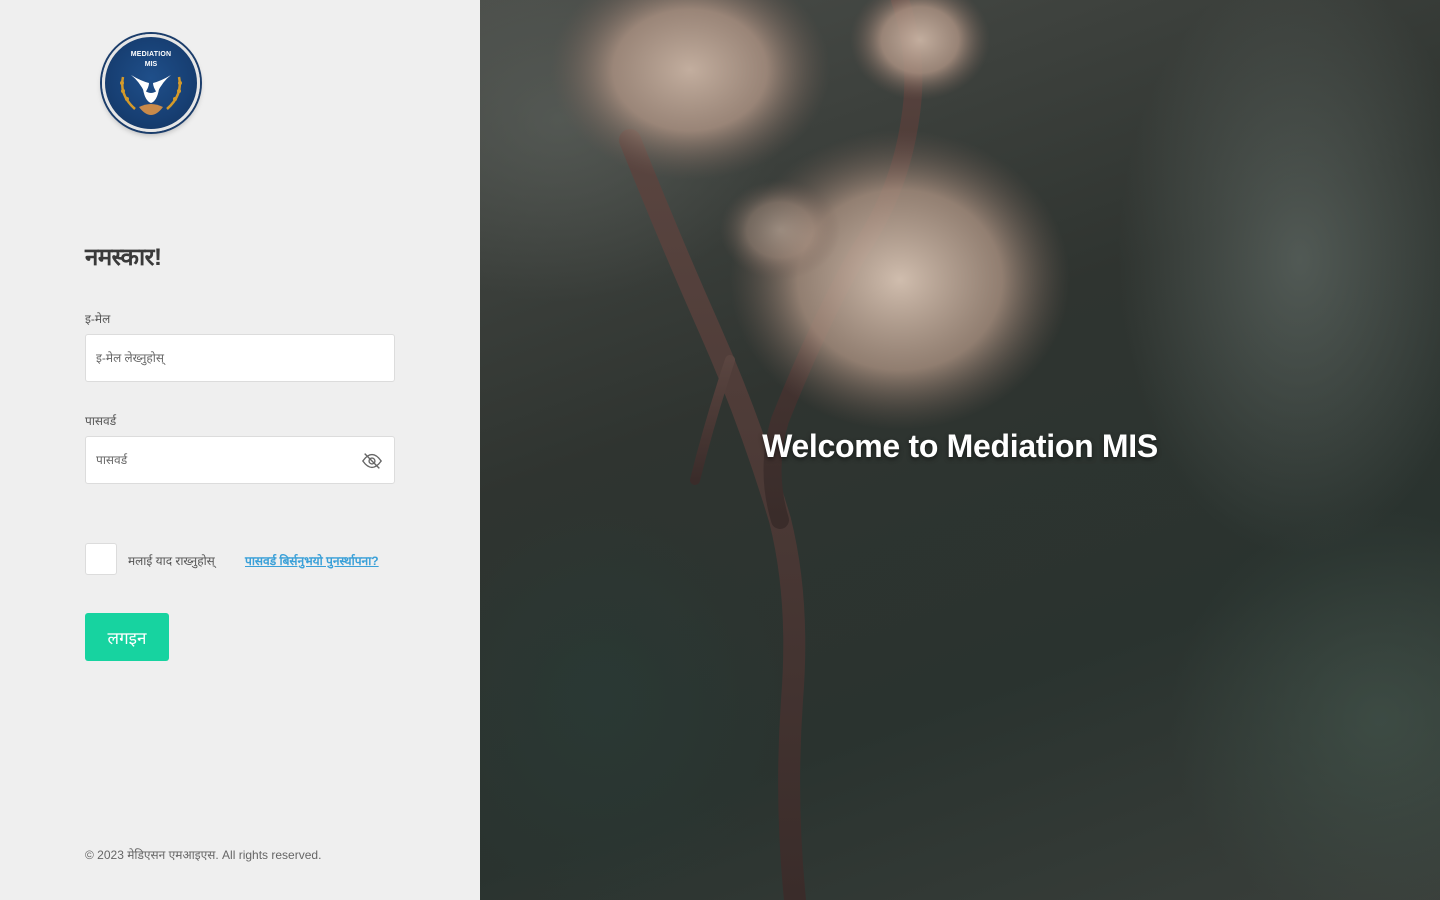 This screenshot has height=900, width=1440. Describe the element at coordinates (151, 54) in the screenshot. I see `logo-text-top: MEDIATION` at that location.